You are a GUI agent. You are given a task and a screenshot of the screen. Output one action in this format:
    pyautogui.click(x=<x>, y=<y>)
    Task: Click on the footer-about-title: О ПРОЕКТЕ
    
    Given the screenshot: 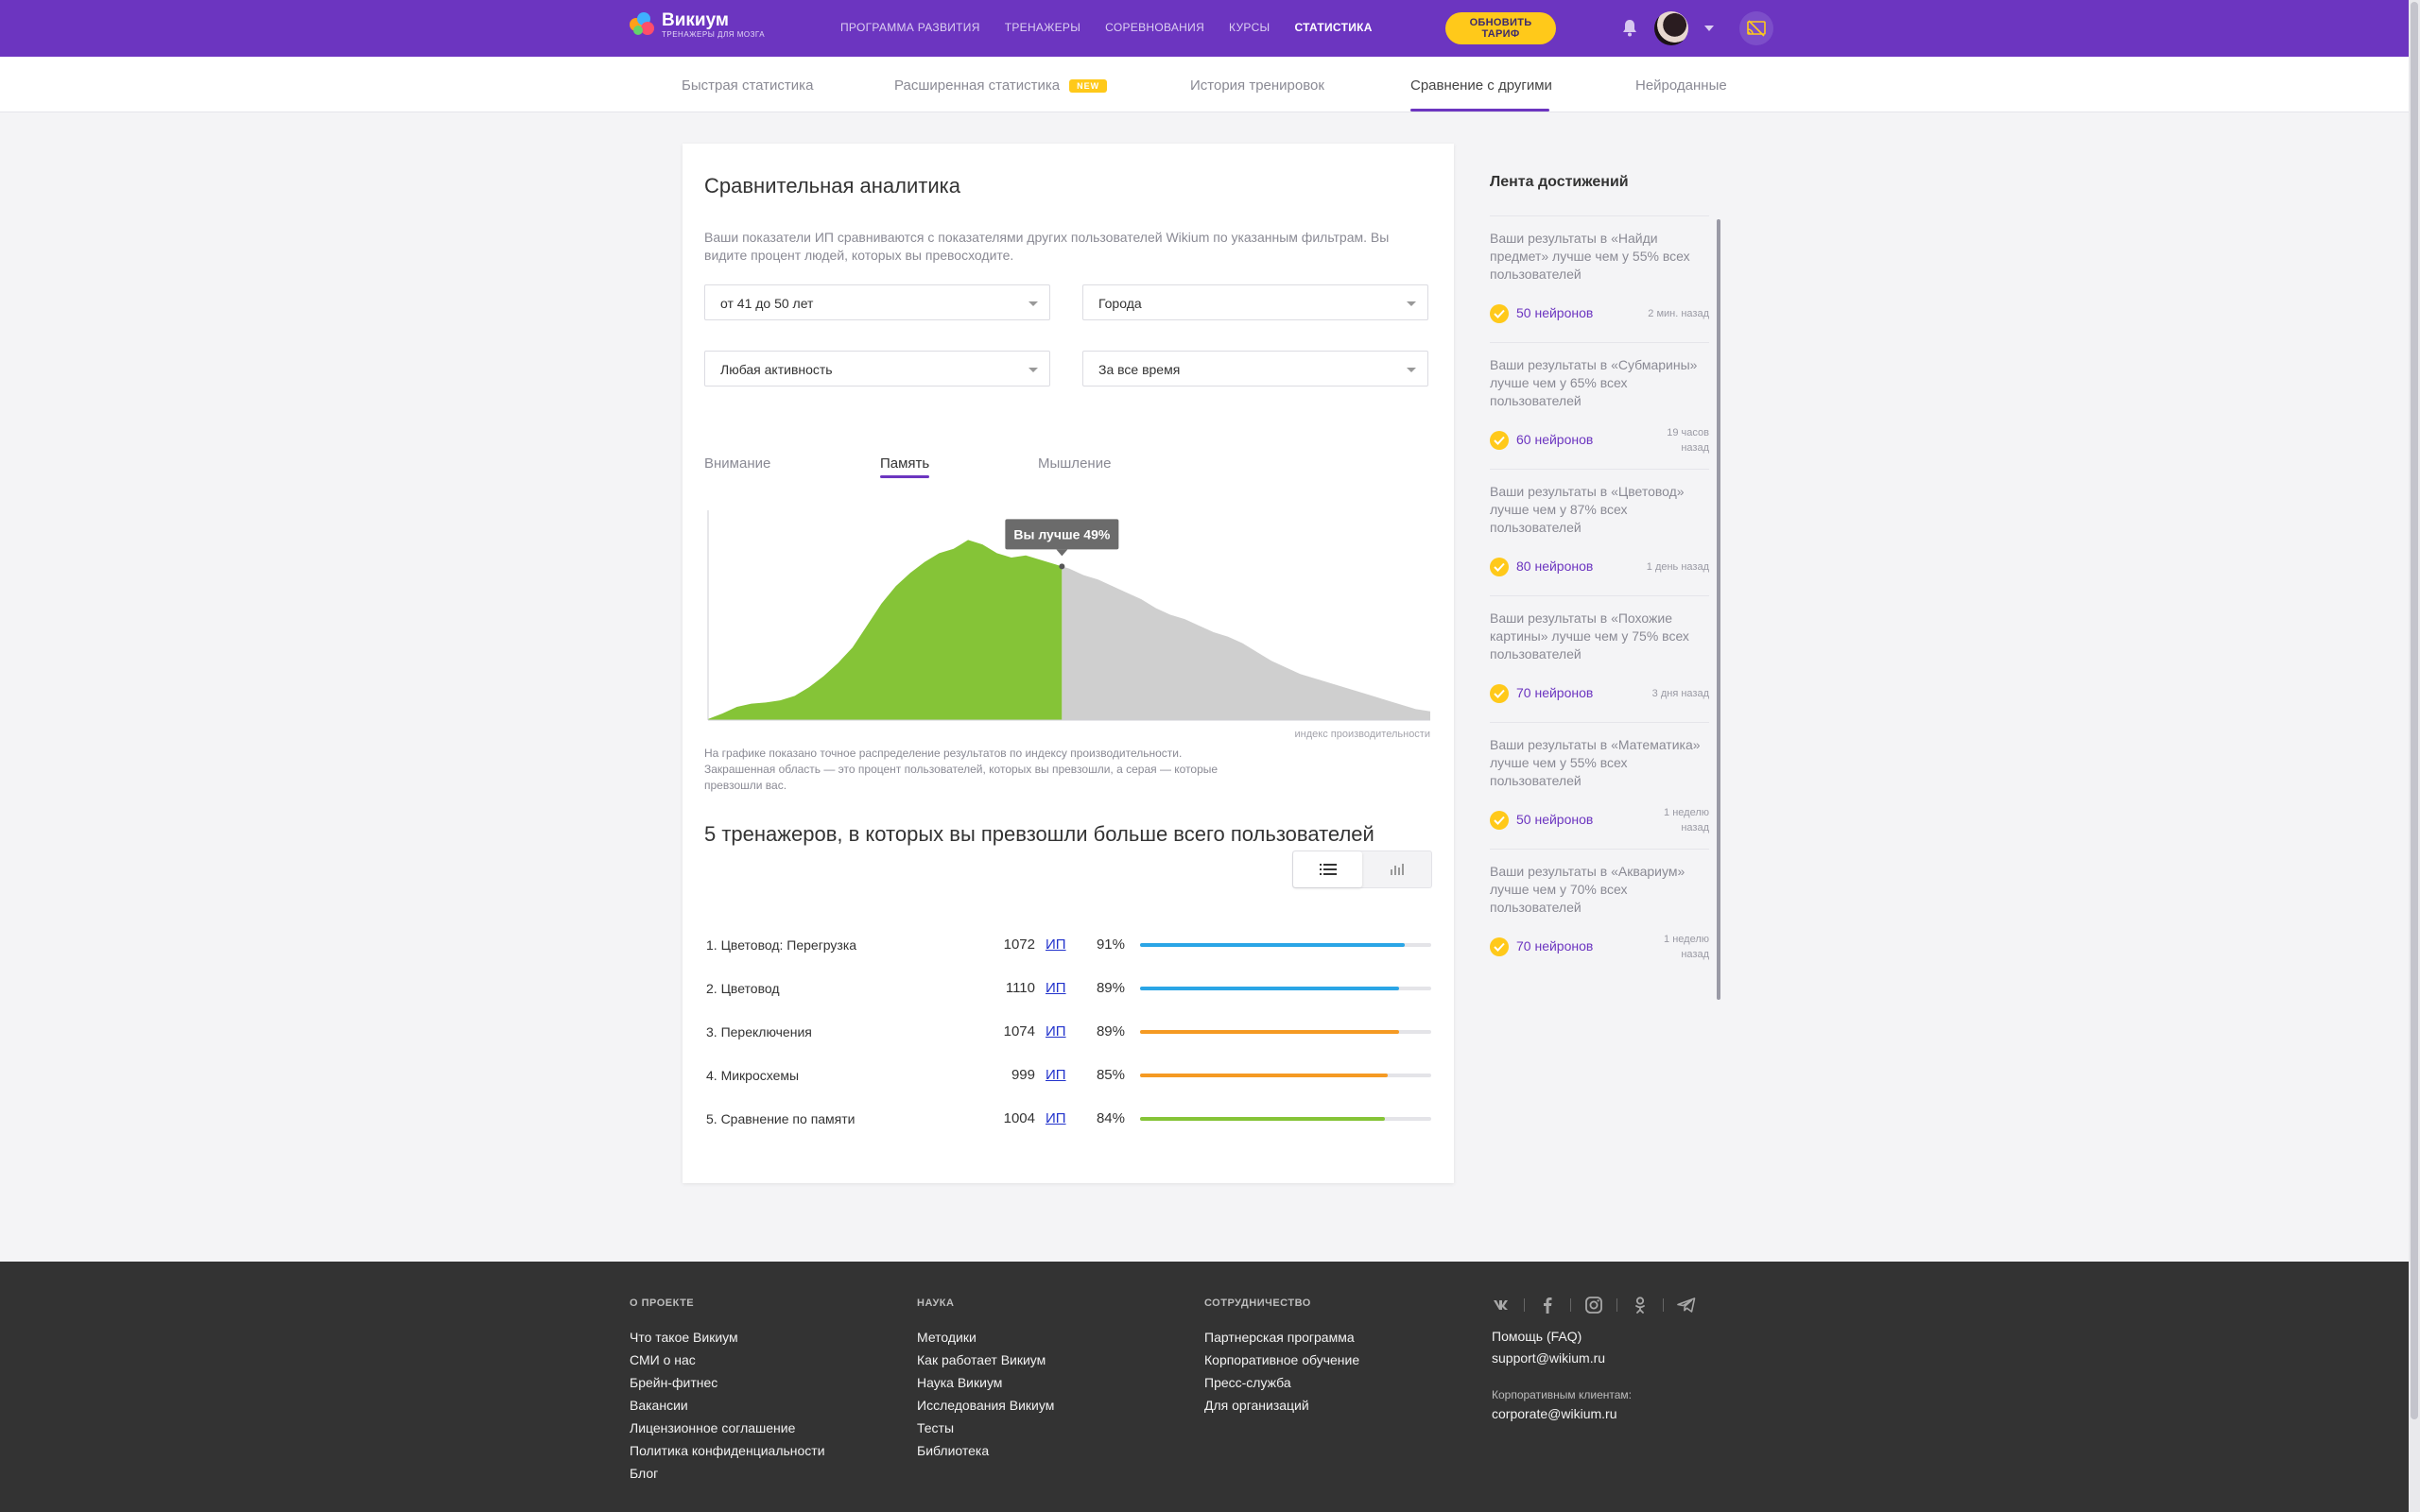 What is the action you would take?
    pyautogui.click(x=662, y=1303)
    